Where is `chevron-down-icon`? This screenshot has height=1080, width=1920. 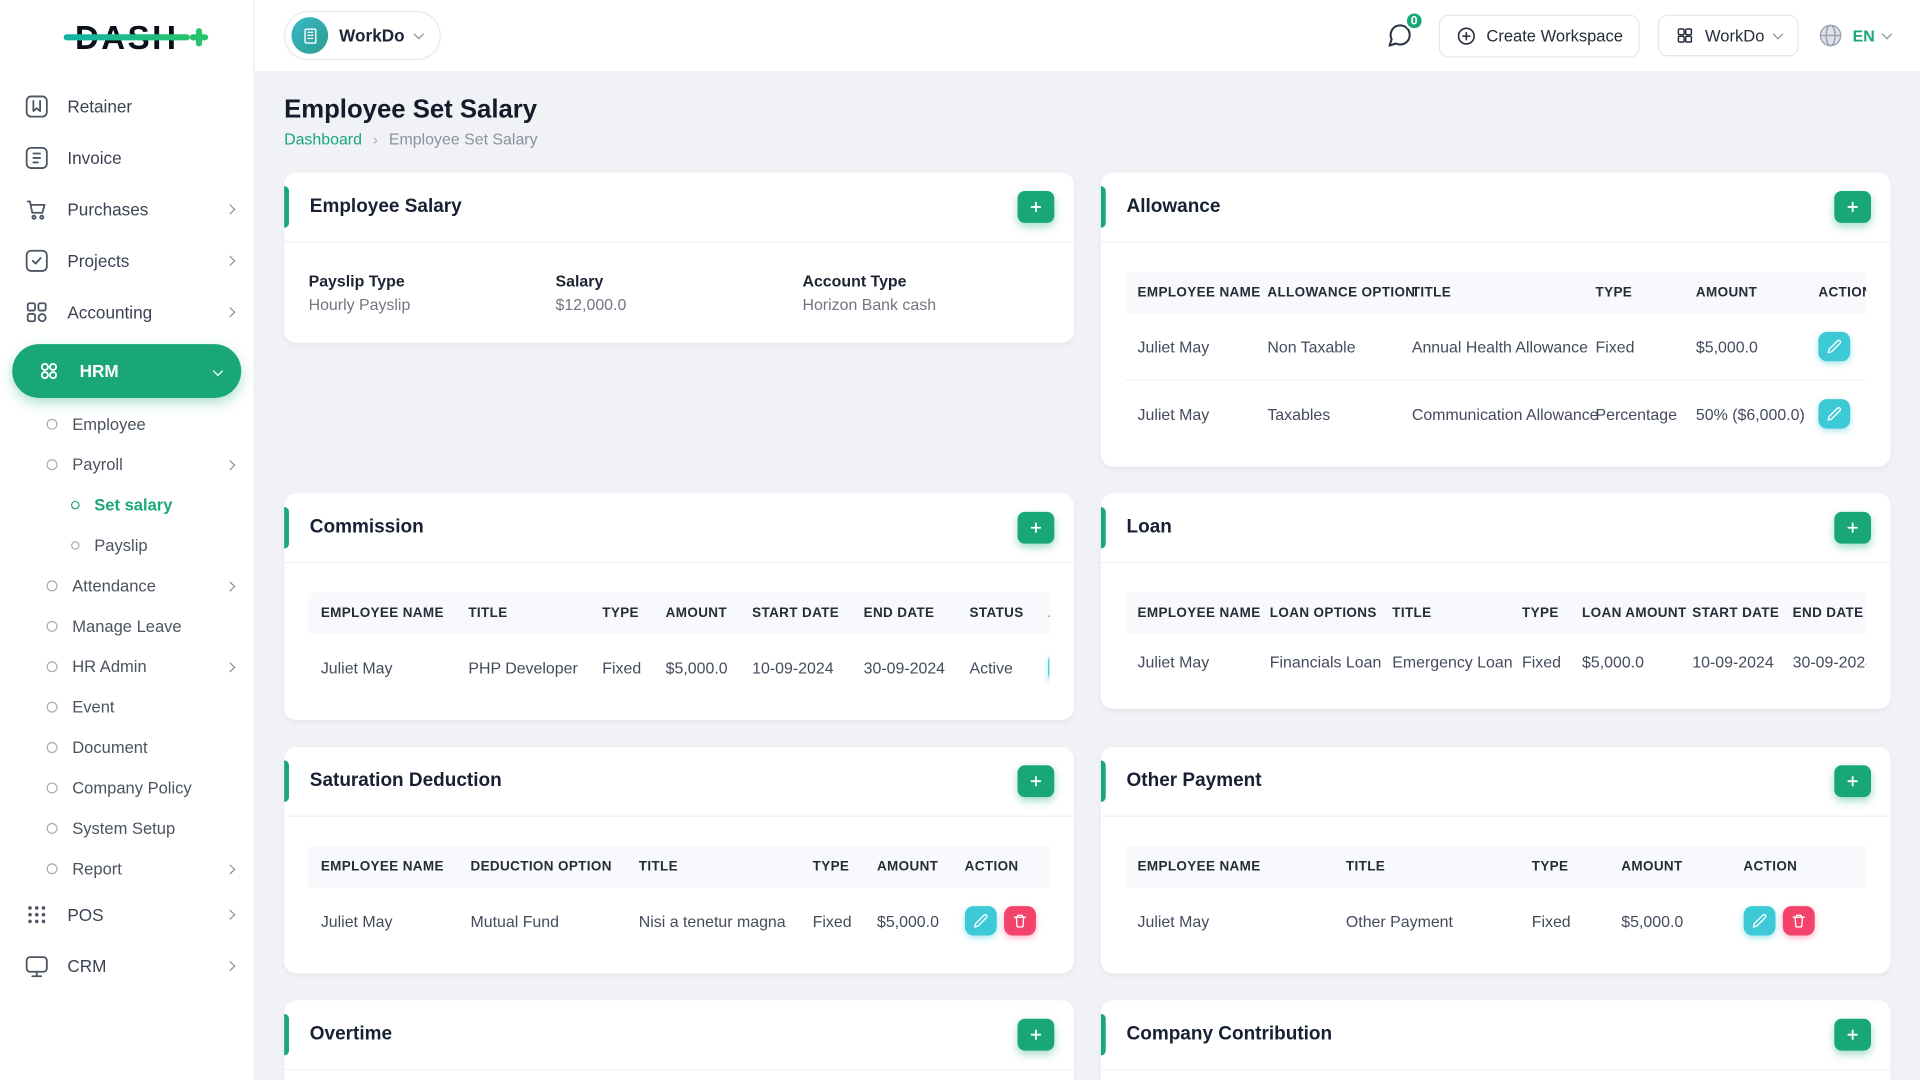
chevron-down-icon is located at coordinates (1887, 33).